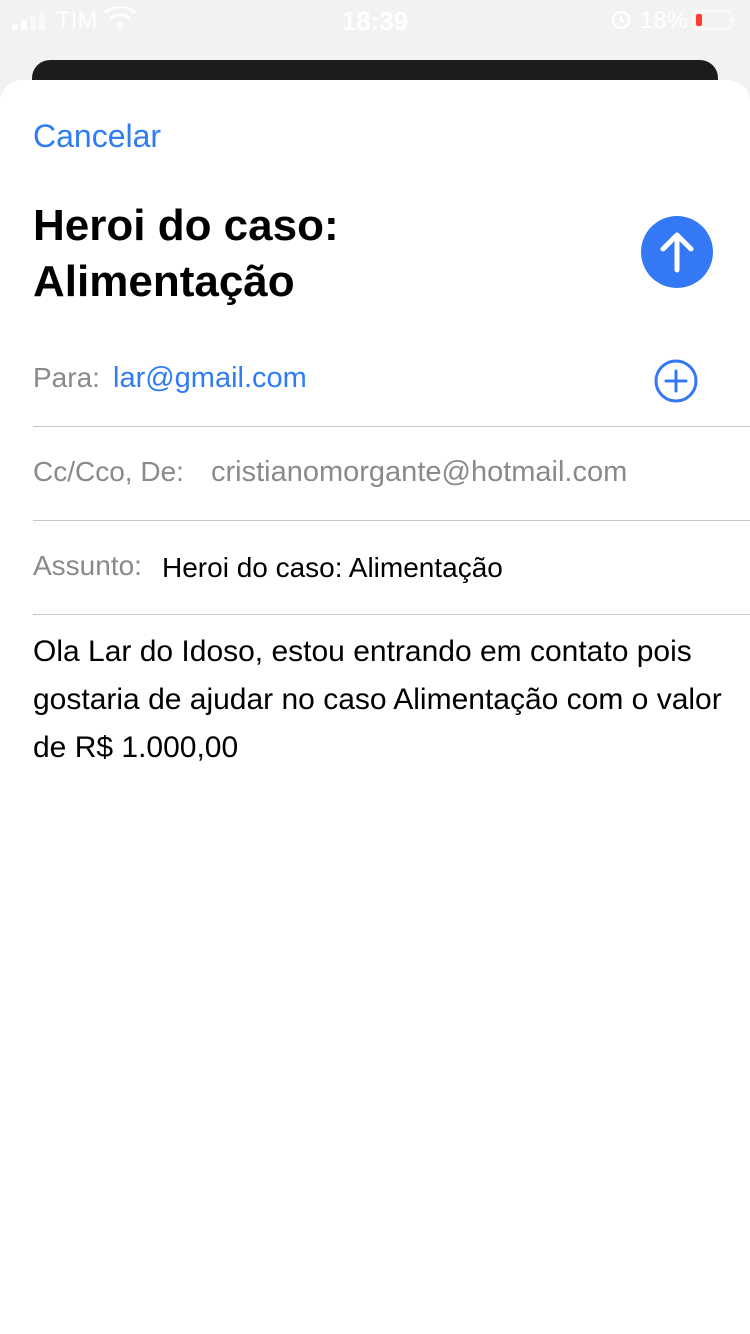  What do you see at coordinates (332, 568) in the screenshot?
I see `subject-input: Heroi do caso: Alimentação` at bounding box center [332, 568].